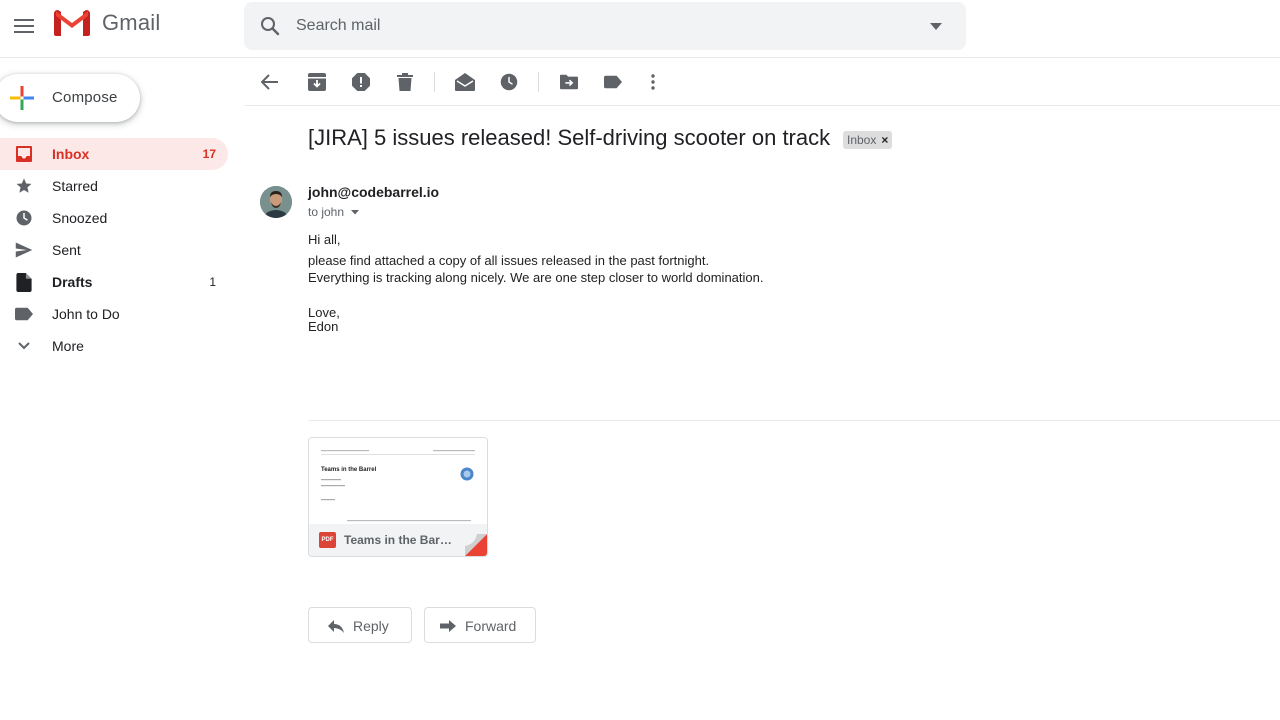  Describe the element at coordinates (323, 326) in the screenshot. I see `body-line: Edon` at that location.